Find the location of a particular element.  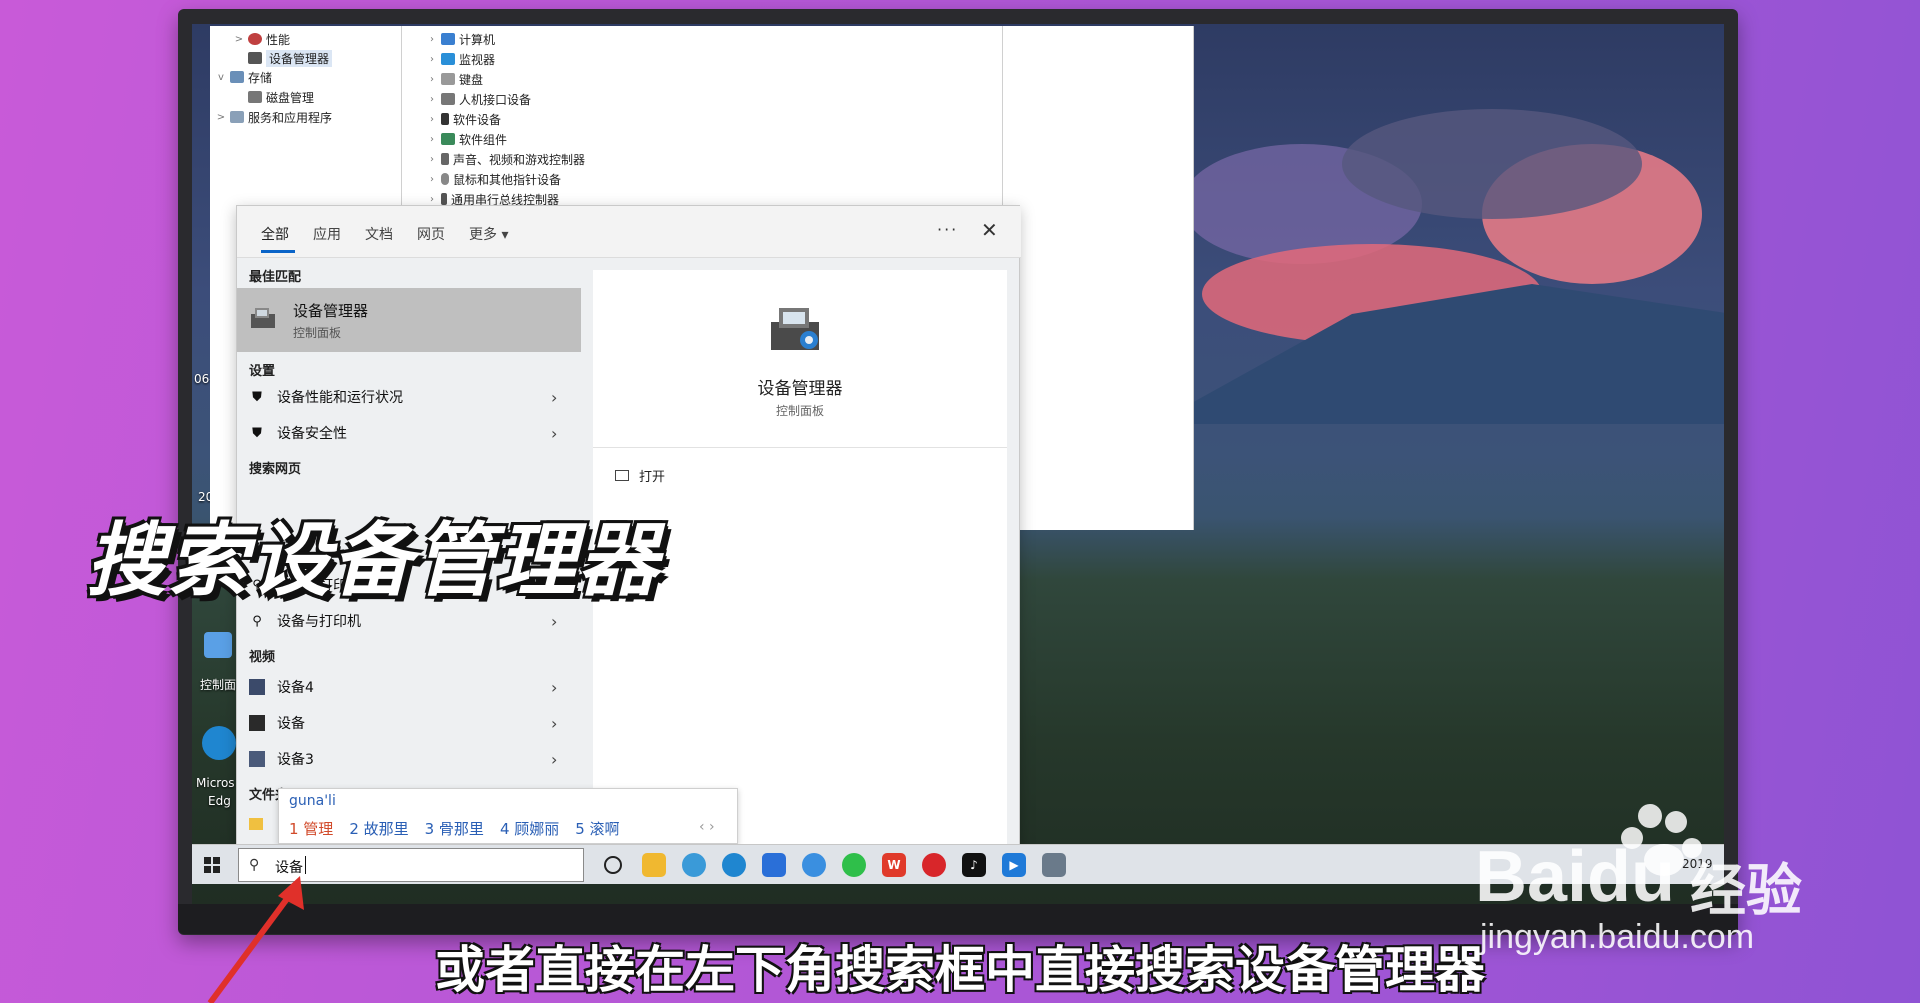

result-label: 设备性能和运行状况 is located at coordinates (340, 398).